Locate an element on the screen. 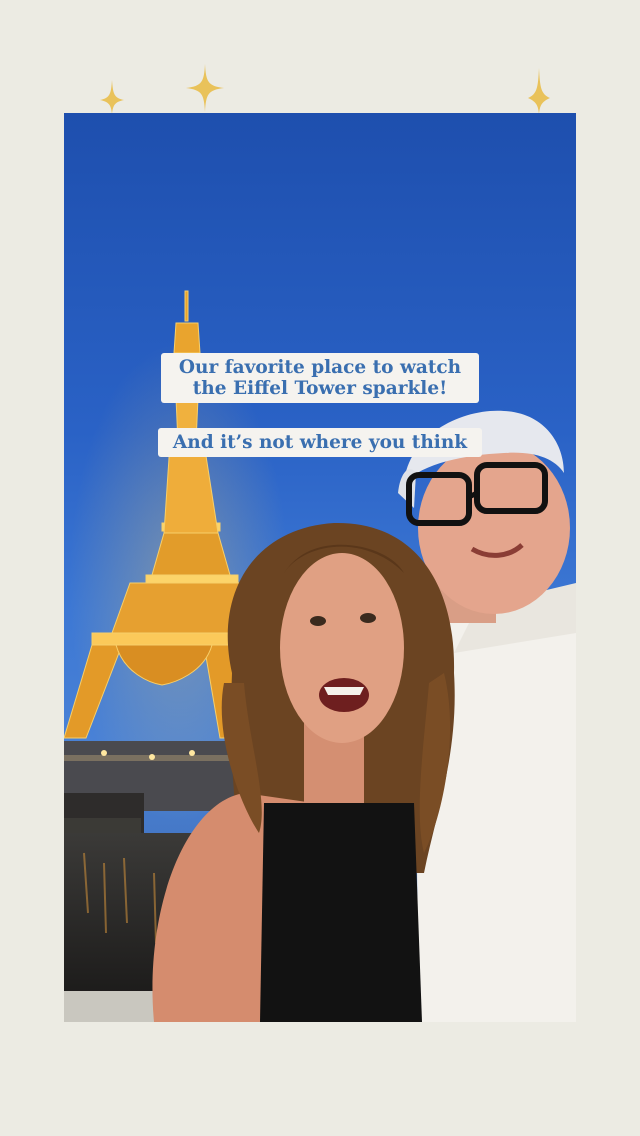 The image size is (640, 1136). caption-line-2: the Eiffel Tower sparkle! is located at coordinates (320, 388).